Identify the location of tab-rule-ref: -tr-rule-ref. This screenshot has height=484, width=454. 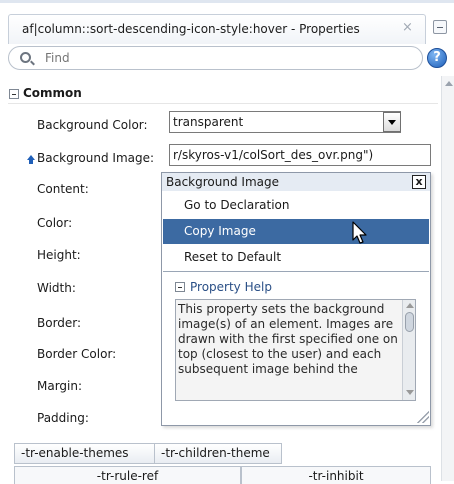
(127, 475).